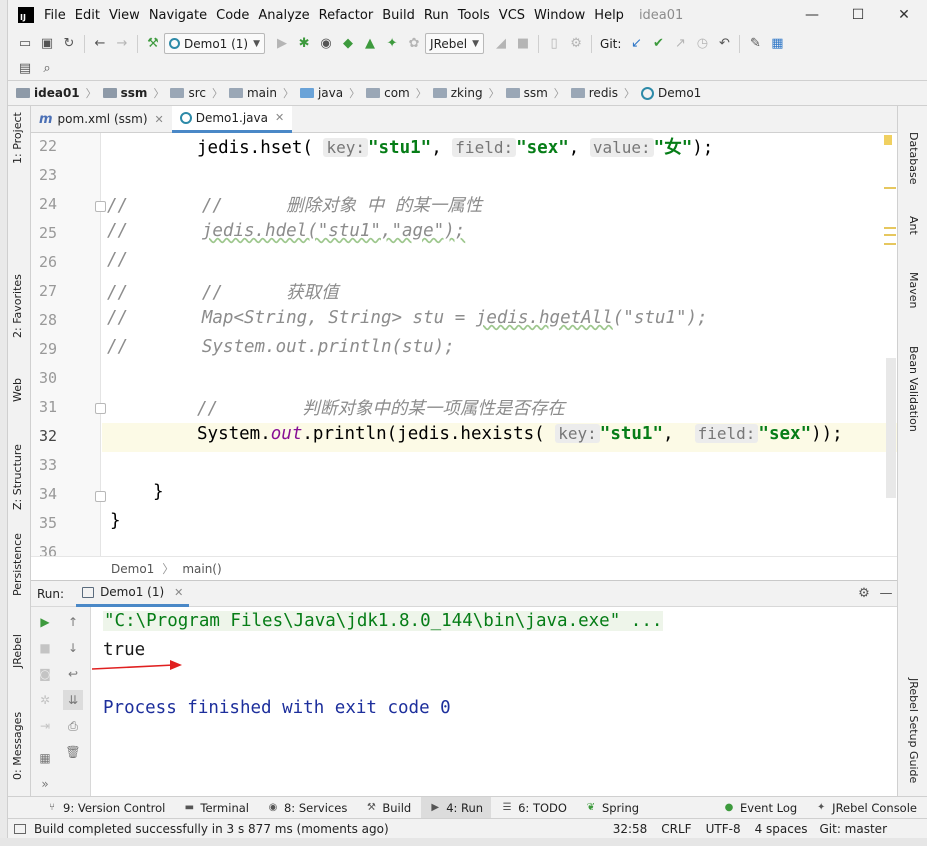  I want to click on tab-project: 1: Project, so click(17, 138).